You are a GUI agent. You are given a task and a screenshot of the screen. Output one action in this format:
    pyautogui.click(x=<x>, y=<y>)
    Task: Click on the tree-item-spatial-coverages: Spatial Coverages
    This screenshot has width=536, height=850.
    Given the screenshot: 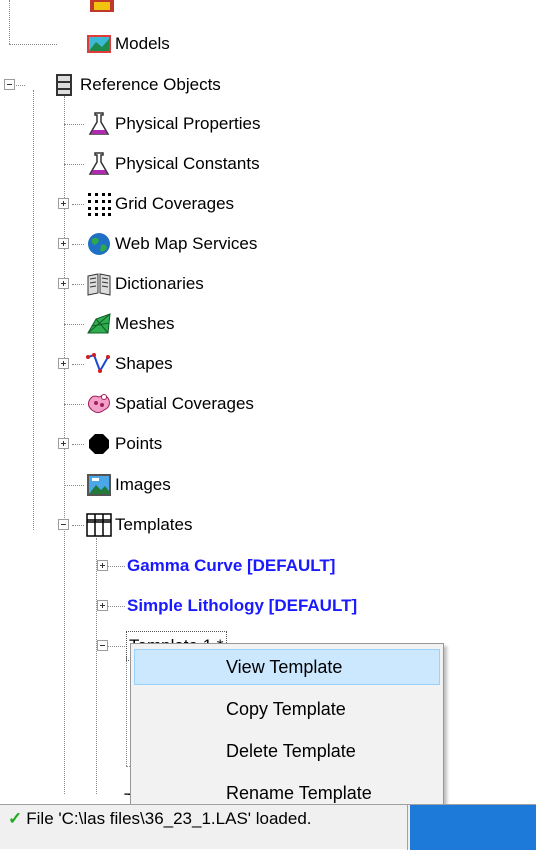 What is the action you would take?
    pyautogui.click(x=170, y=404)
    